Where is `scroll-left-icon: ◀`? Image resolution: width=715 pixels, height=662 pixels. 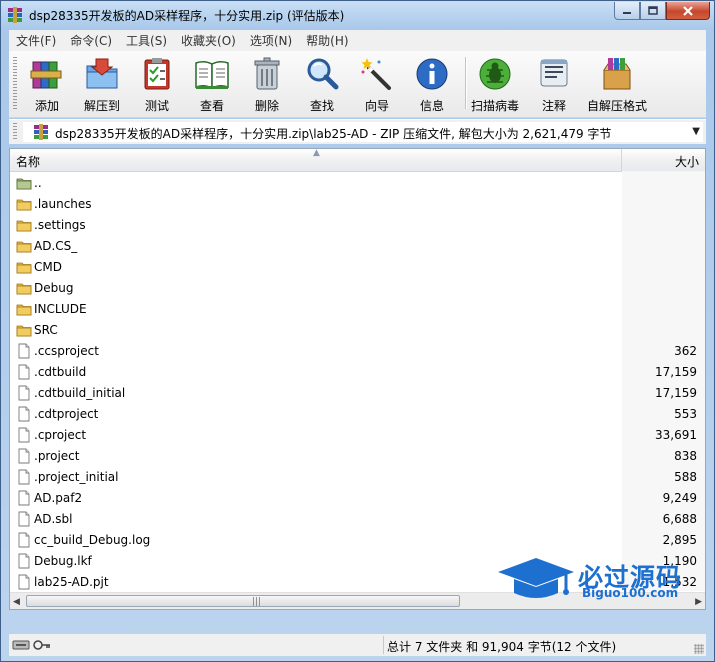 scroll-left-icon: ◀ is located at coordinates (16, 602).